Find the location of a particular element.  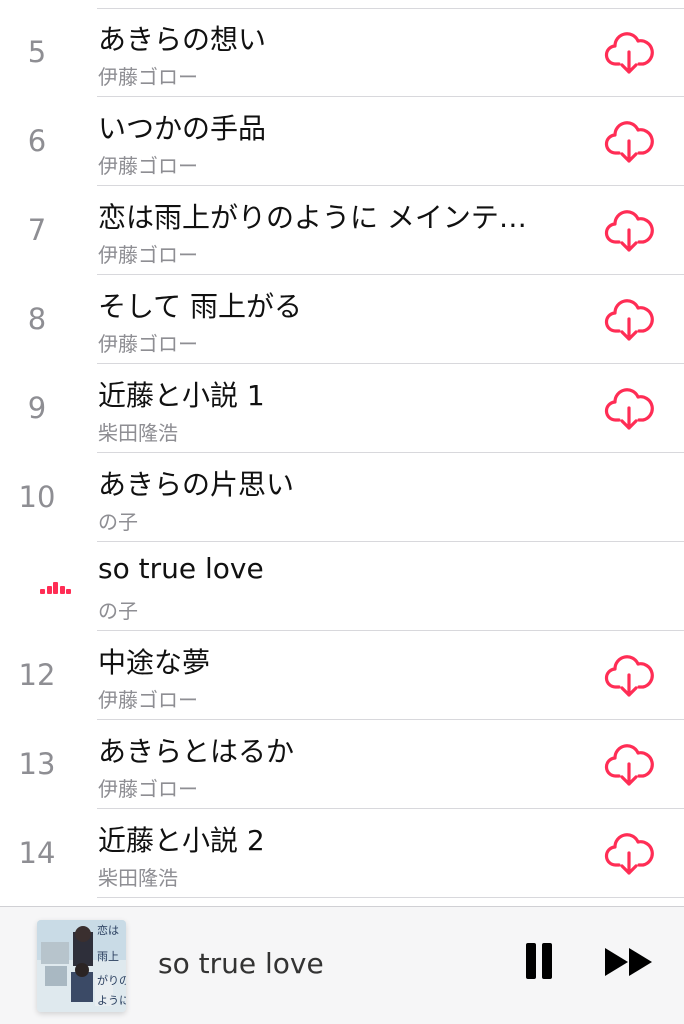

track-title: 近藤と小説 1 is located at coordinates (181, 395).